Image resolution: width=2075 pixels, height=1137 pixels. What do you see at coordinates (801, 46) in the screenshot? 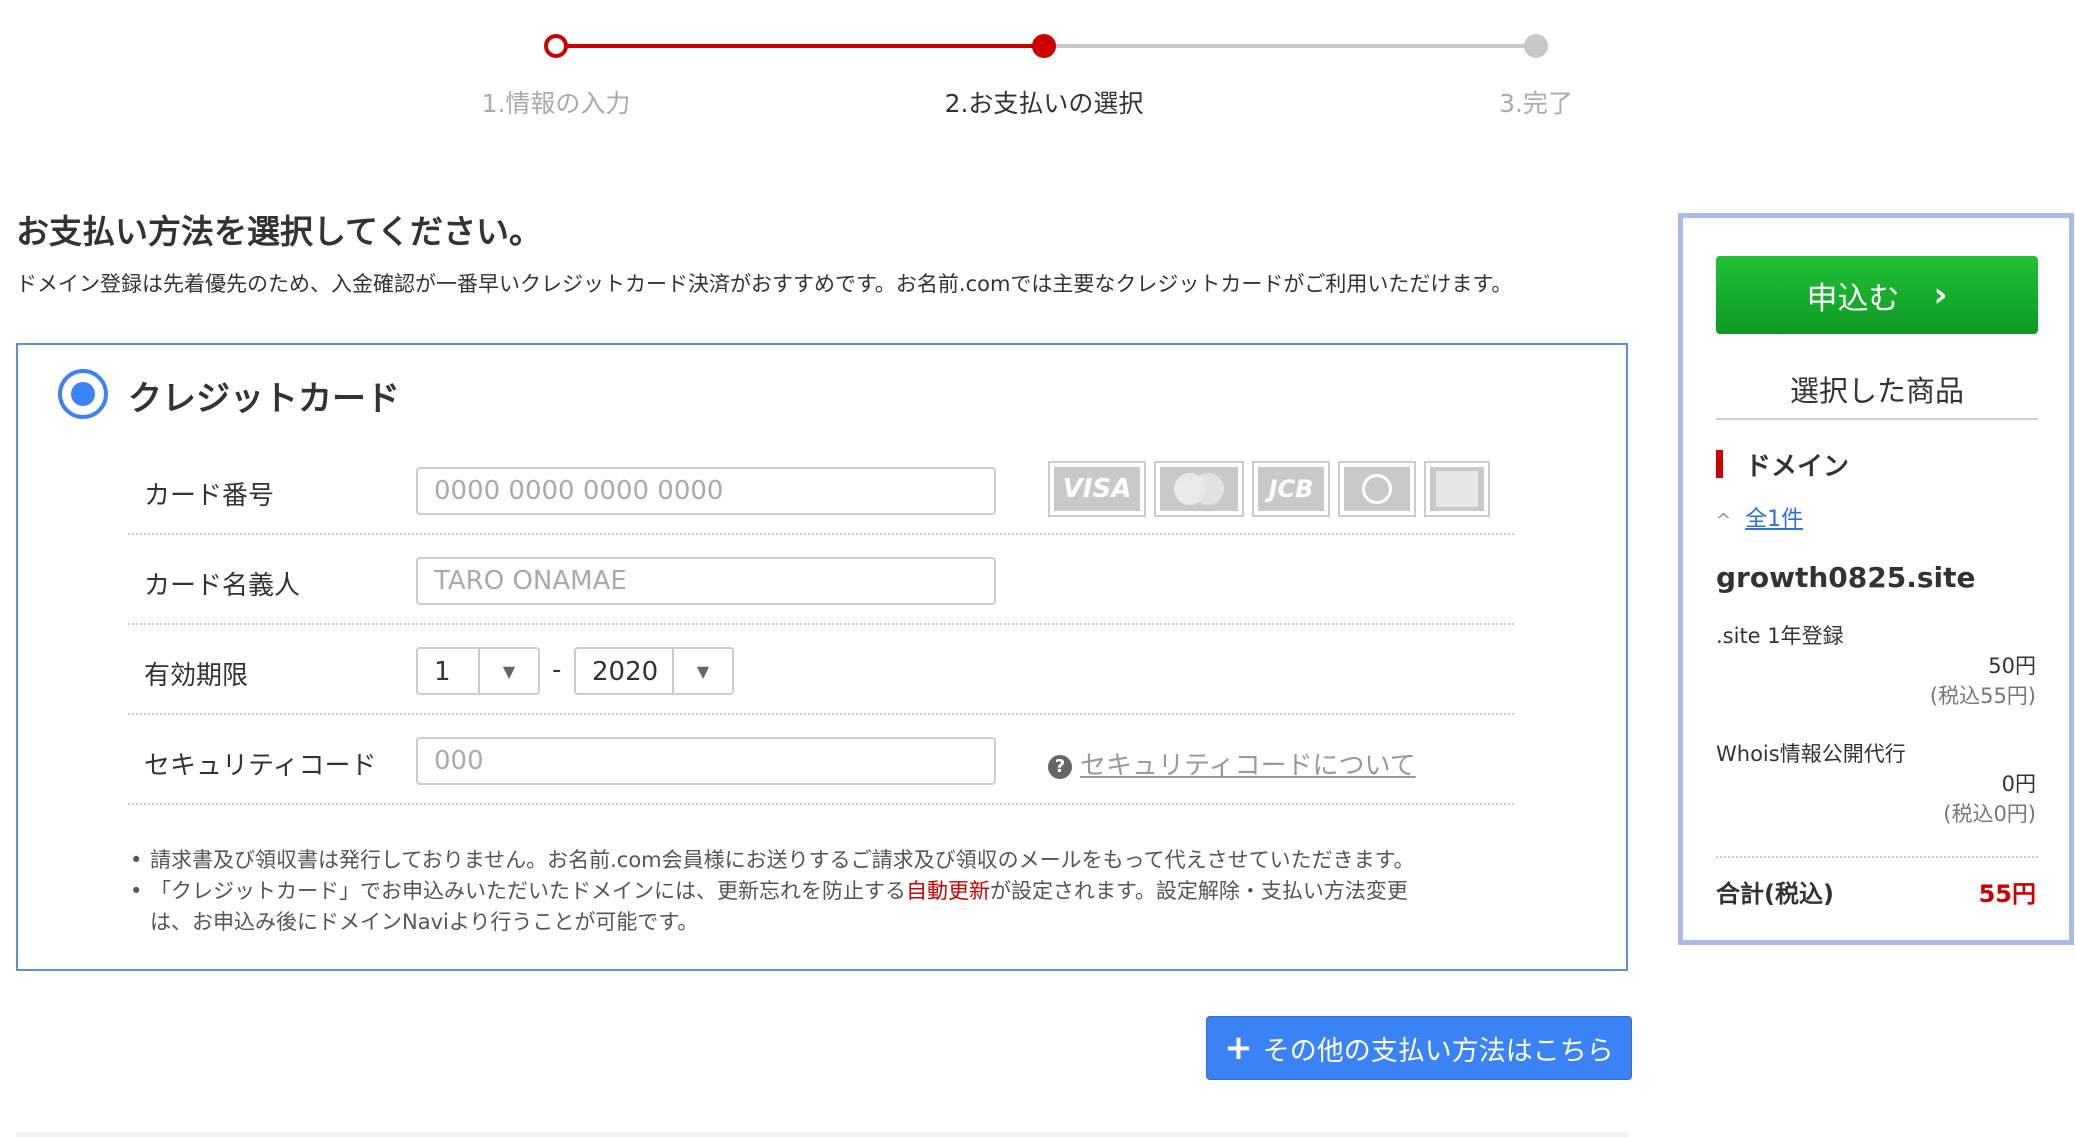
I see `stepper-line-completed` at bounding box center [801, 46].